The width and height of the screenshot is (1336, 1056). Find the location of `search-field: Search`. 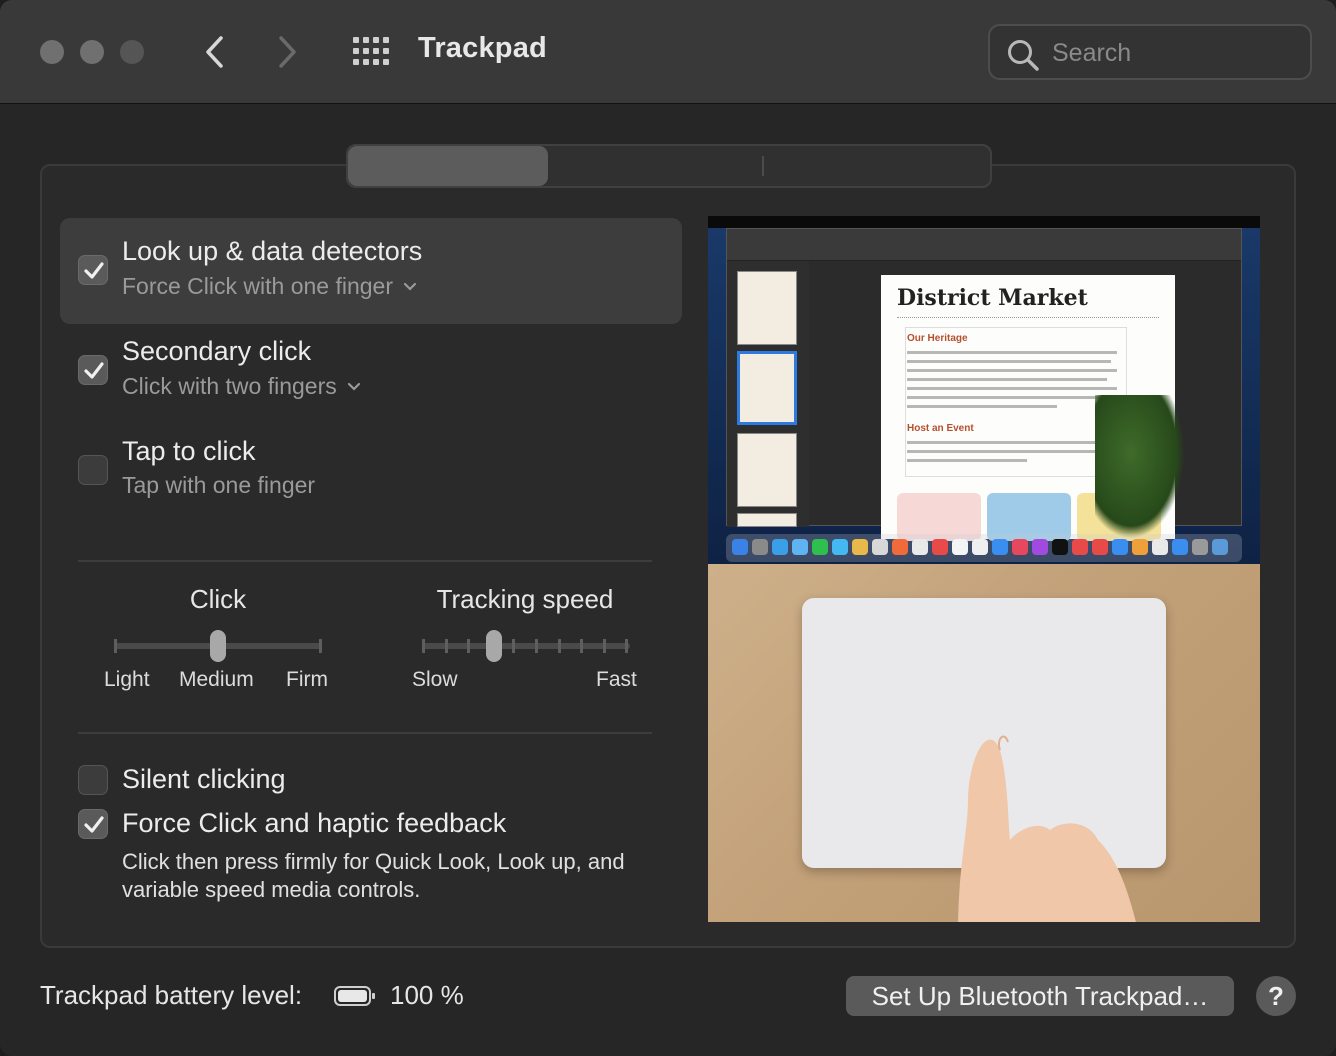

search-field: Search is located at coordinates (1150, 52).